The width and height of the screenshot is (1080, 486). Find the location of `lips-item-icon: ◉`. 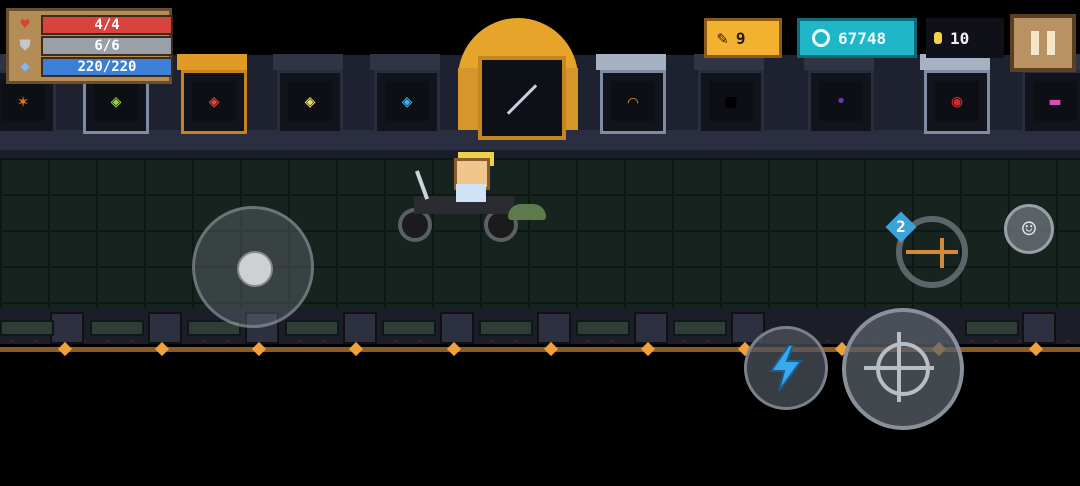

lips-item-icon: ◉ is located at coordinates (957, 101).